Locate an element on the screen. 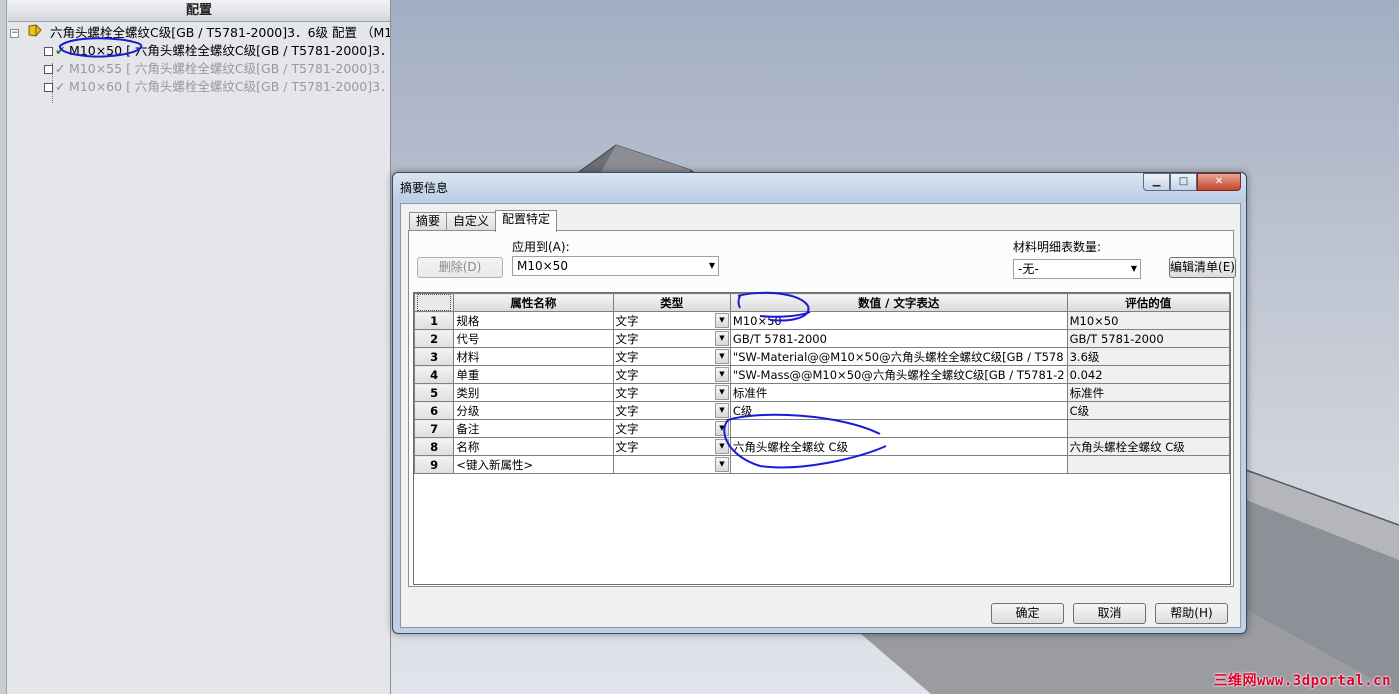 Image resolution: width=1399 pixels, height=694 pixels. maximize-button: □ is located at coordinates (1183, 182).